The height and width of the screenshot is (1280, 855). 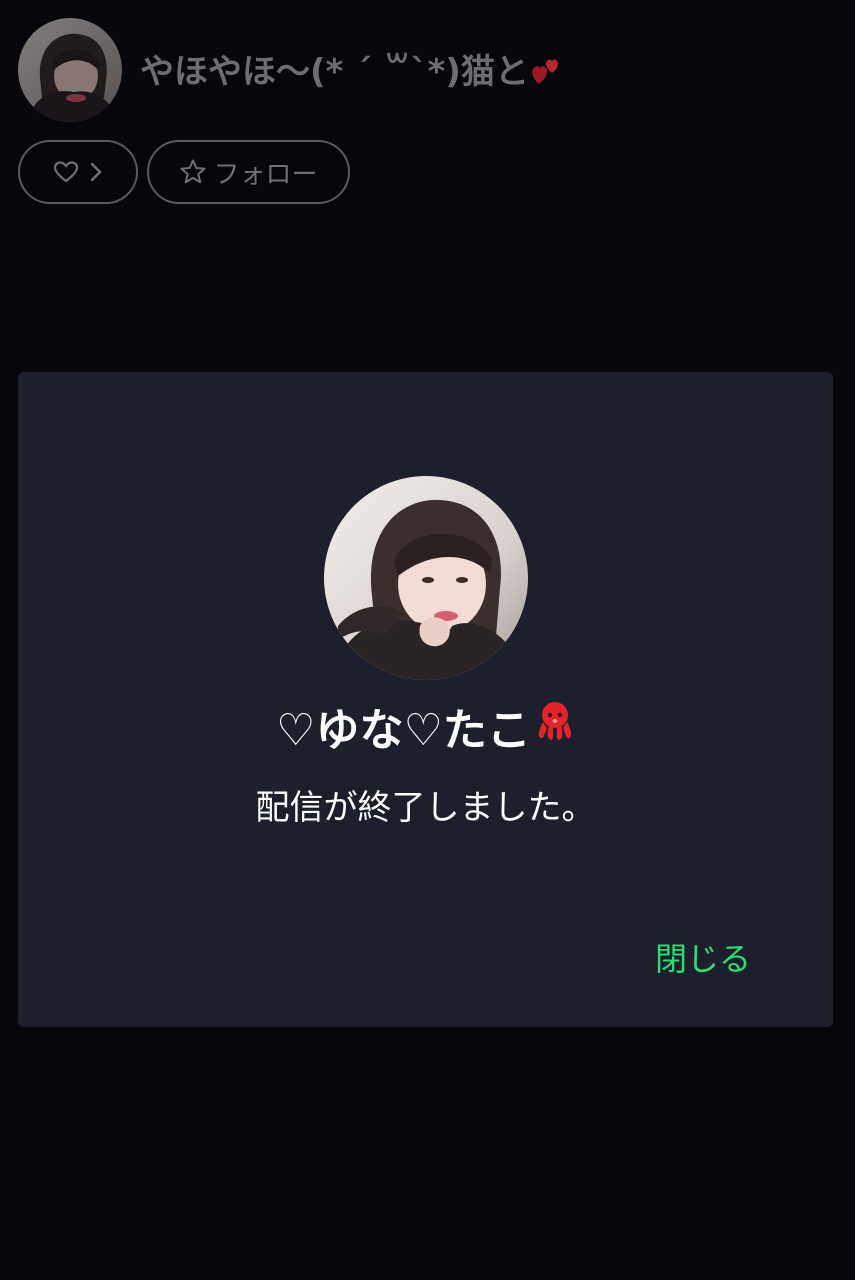 I want to click on broadcaster-name: ♡ゆな♡たこ, so click(x=425, y=726).